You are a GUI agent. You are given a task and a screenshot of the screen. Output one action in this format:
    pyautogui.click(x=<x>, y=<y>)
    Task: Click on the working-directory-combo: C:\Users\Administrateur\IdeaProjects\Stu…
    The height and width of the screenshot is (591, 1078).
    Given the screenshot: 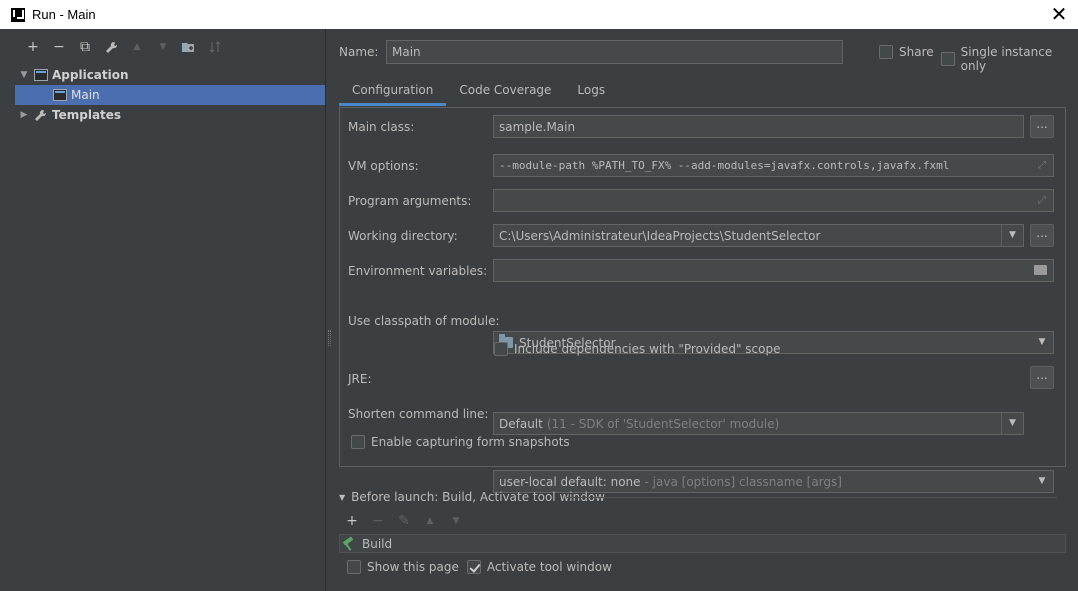 What is the action you would take?
    pyautogui.click(x=758, y=235)
    